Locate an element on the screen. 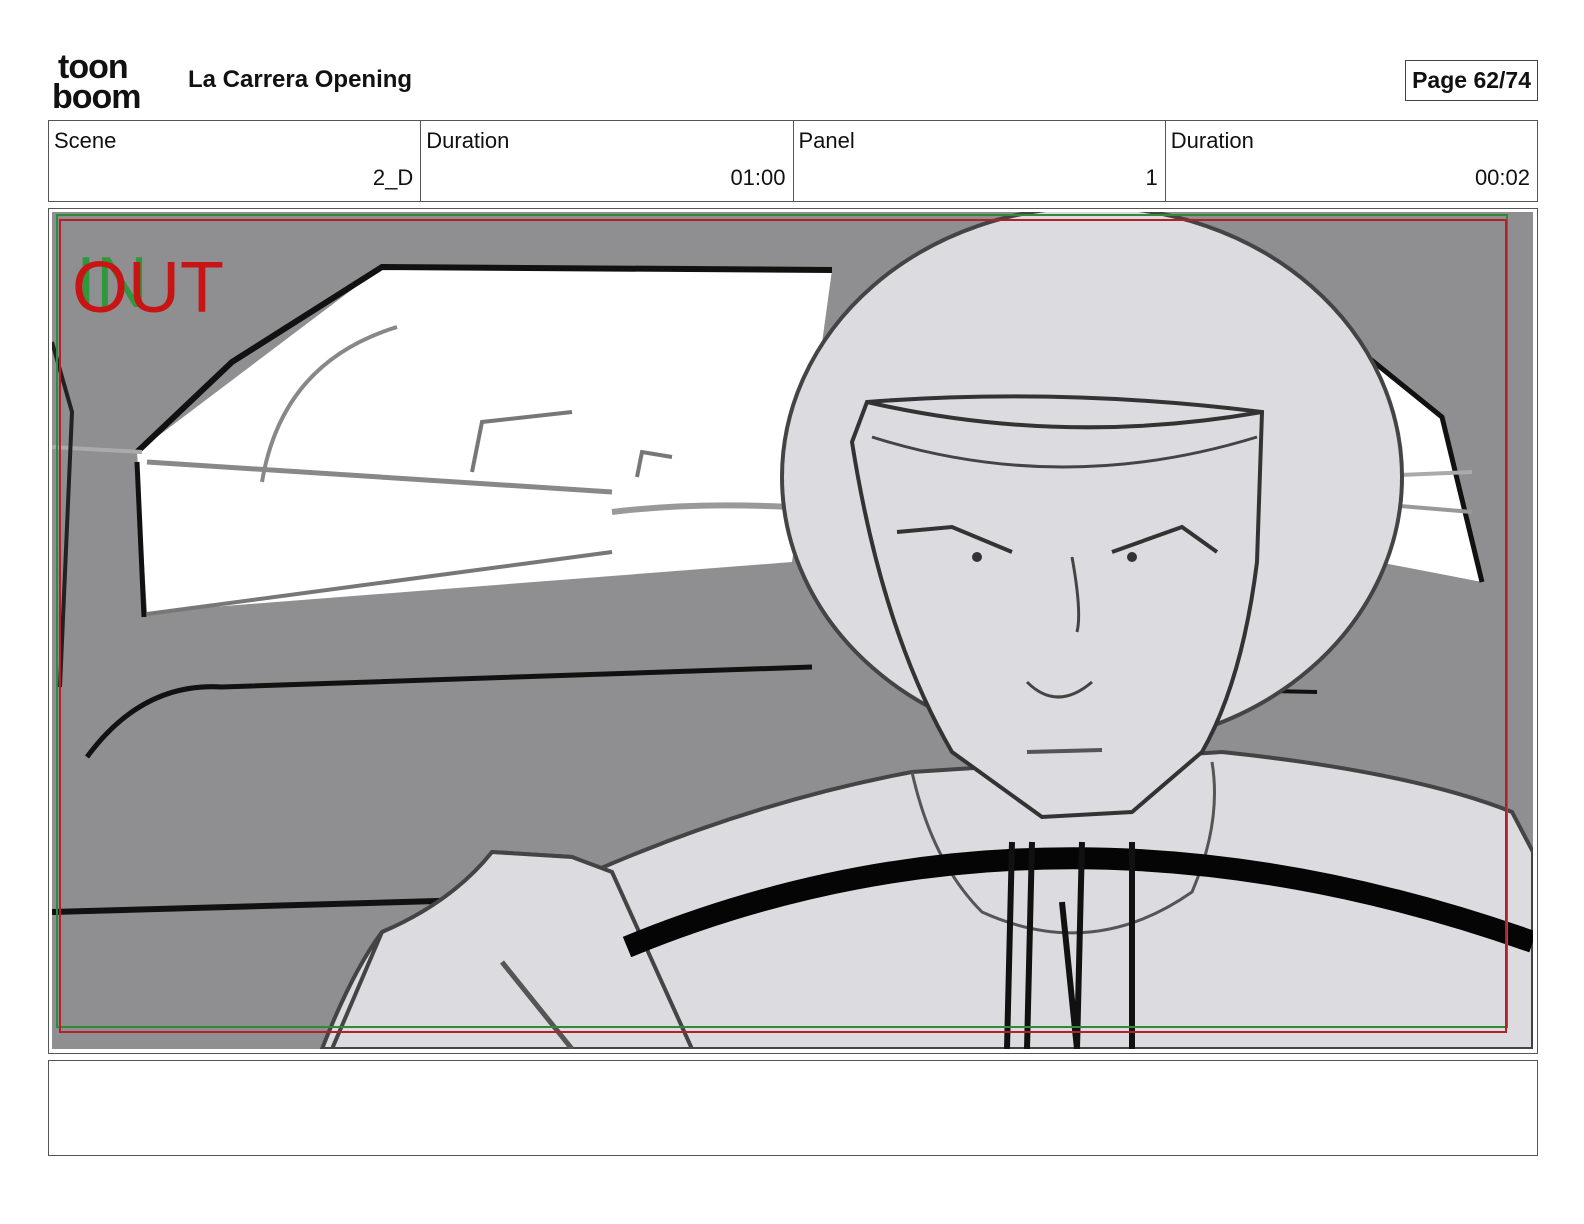 Image resolution: width=1584 pixels, height=1224 pixels. panel-duration-cell: Duration 00:02 is located at coordinates (1351, 161).